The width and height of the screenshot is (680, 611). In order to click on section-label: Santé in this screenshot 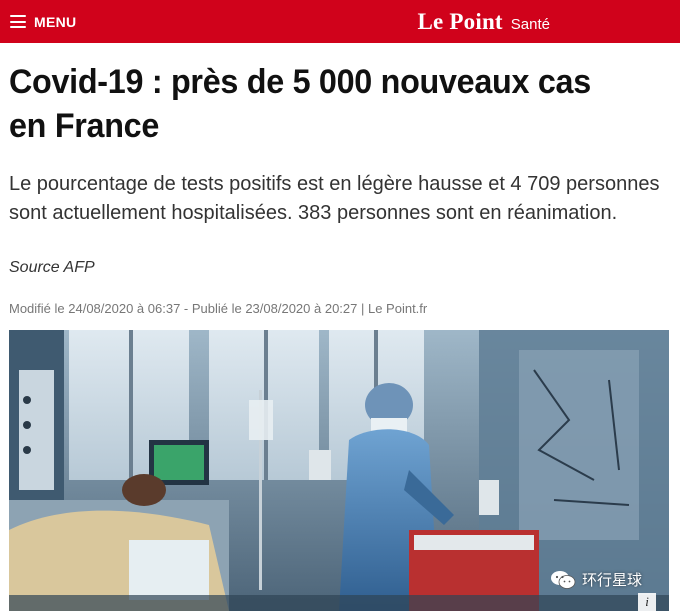, I will do `click(530, 24)`.